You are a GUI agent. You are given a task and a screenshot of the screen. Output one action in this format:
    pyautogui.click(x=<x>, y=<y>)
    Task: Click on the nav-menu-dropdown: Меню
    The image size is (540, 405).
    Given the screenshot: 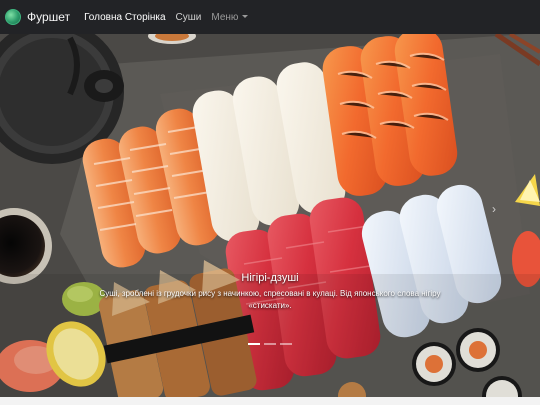 What is the action you would take?
    pyautogui.click(x=230, y=17)
    